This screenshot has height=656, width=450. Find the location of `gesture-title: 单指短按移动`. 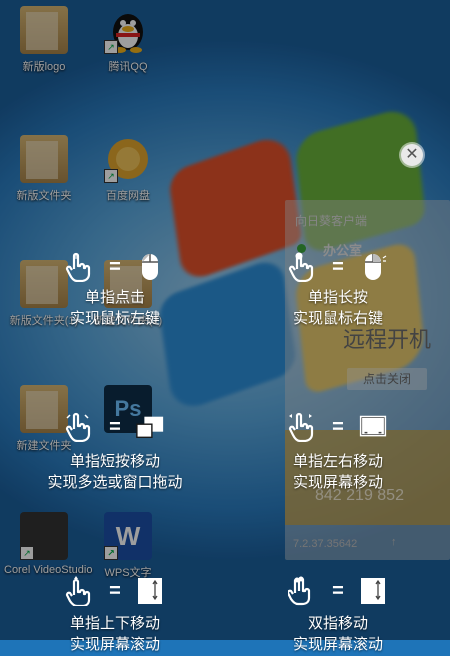

gesture-title: 单指短按移动 is located at coordinates (114, 461).